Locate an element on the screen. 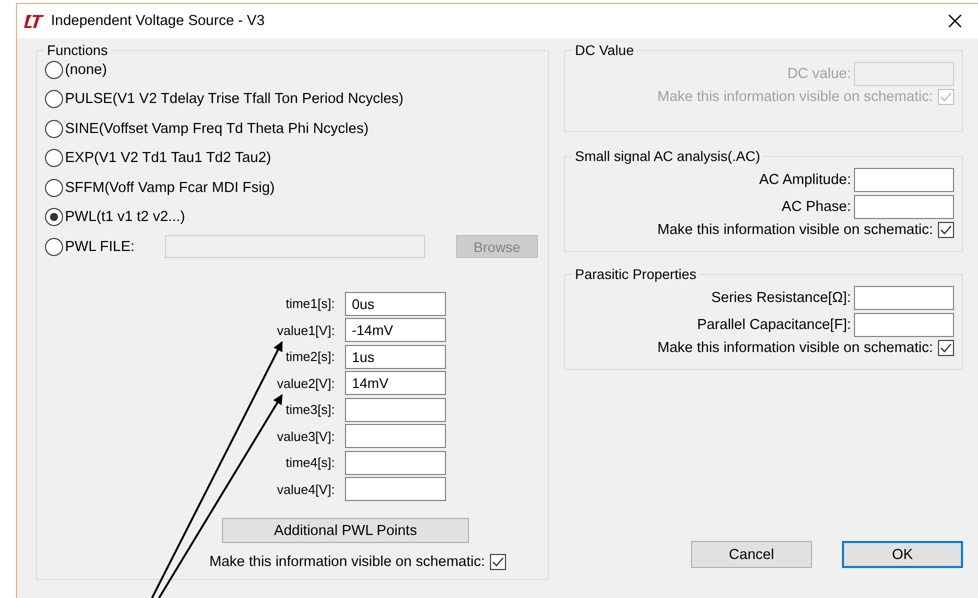  group-title: Parasitic Properties is located at coordinates (636, 274).